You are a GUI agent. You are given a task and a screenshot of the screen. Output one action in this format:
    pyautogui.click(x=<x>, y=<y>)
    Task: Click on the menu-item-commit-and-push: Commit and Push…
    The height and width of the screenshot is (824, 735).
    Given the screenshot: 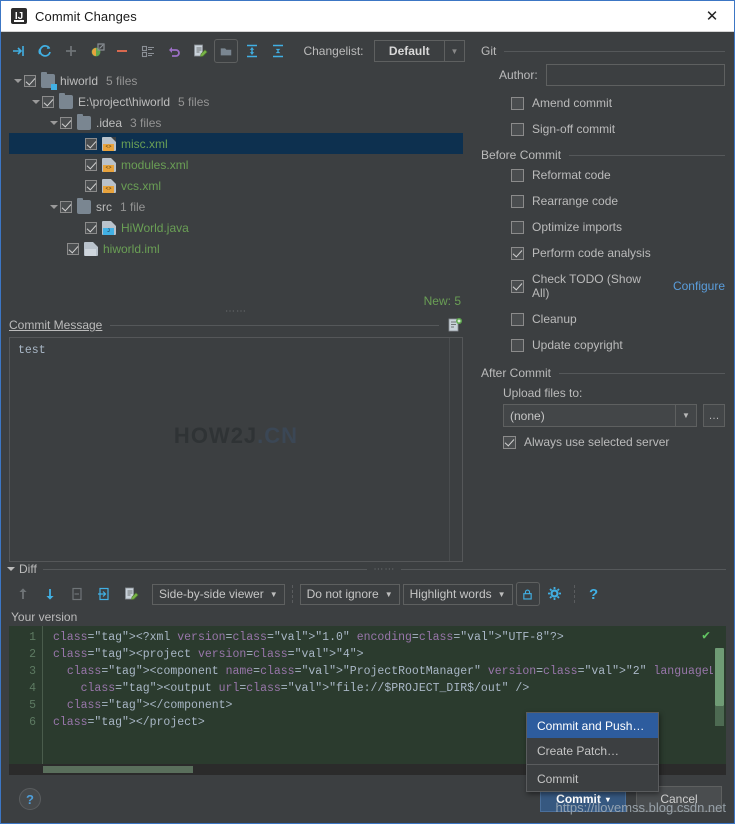 What is the action you would take?
    pyautogui.click(x=592, y=725)
    